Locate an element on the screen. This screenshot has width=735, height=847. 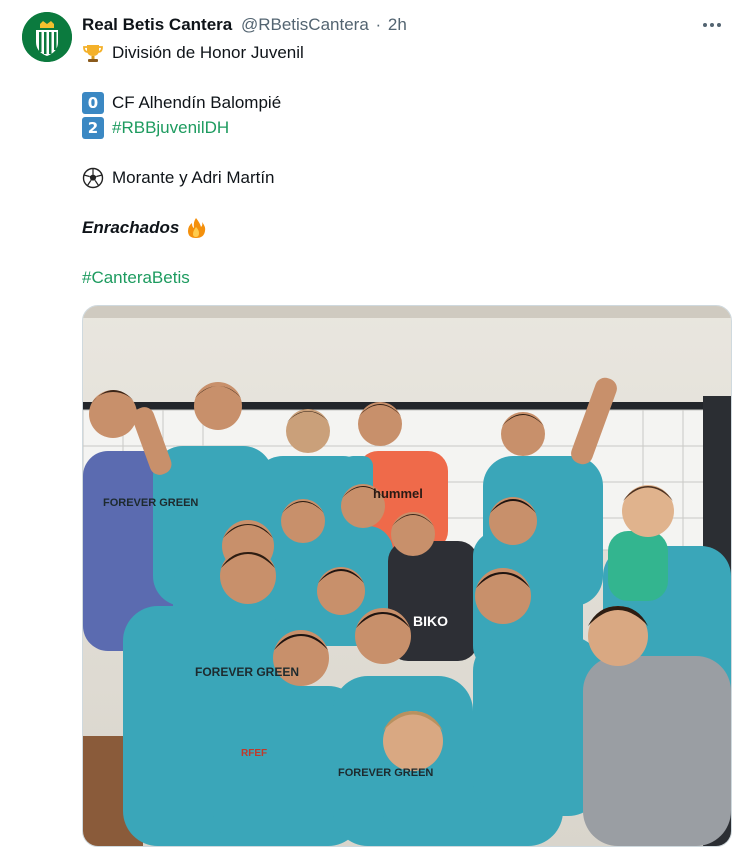
competition-text: División de Honor Juvenil is located at coordinates (208, 52).